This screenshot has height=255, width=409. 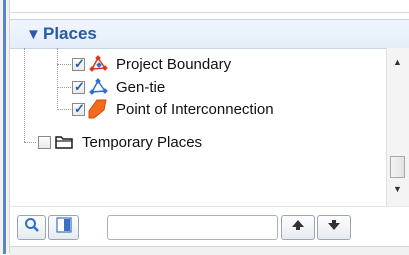 I want to click on polygon-icon, so click(x=98, y=109).